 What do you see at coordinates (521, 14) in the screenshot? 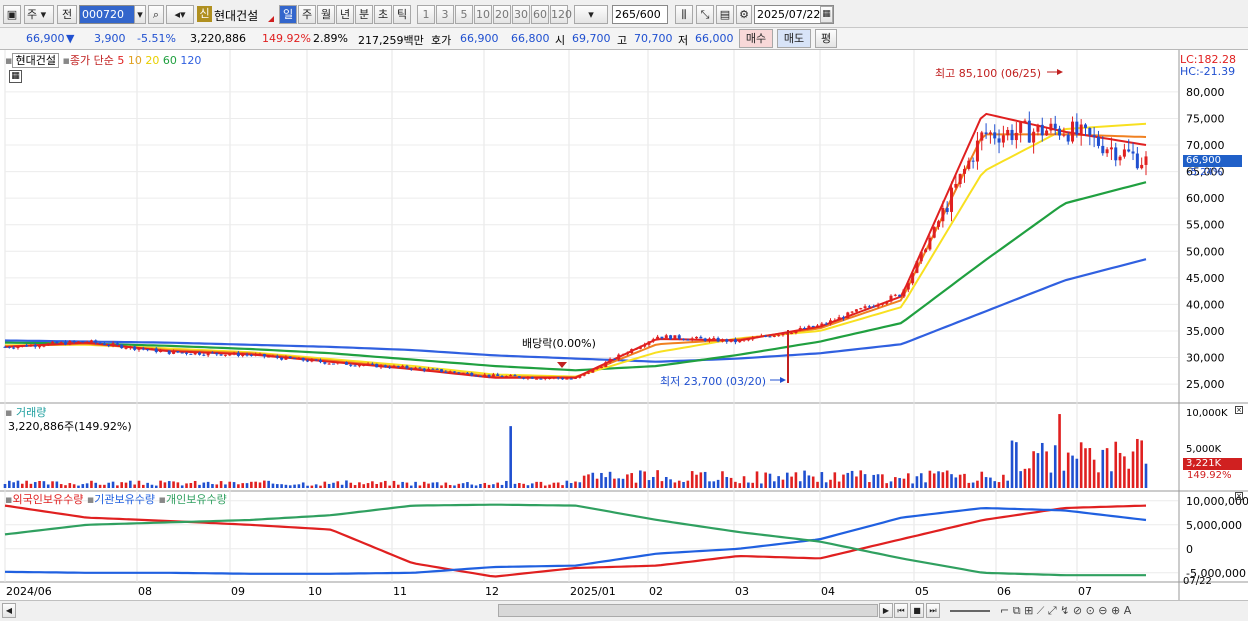
I see `interval-30: 30` at bounding box center [521, 14].